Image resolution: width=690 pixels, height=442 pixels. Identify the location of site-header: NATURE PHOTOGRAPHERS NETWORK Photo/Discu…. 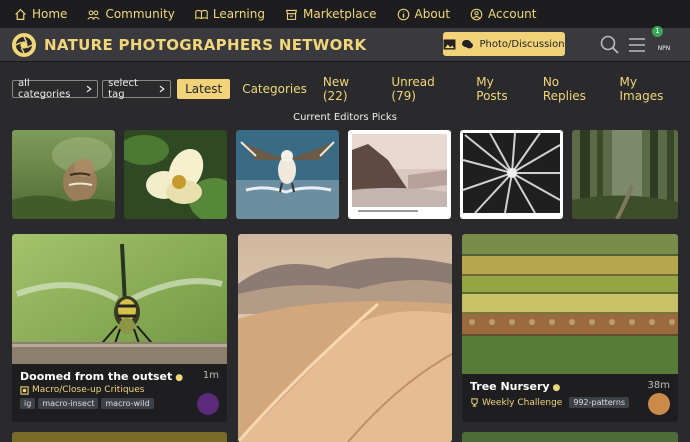
(345, 44).